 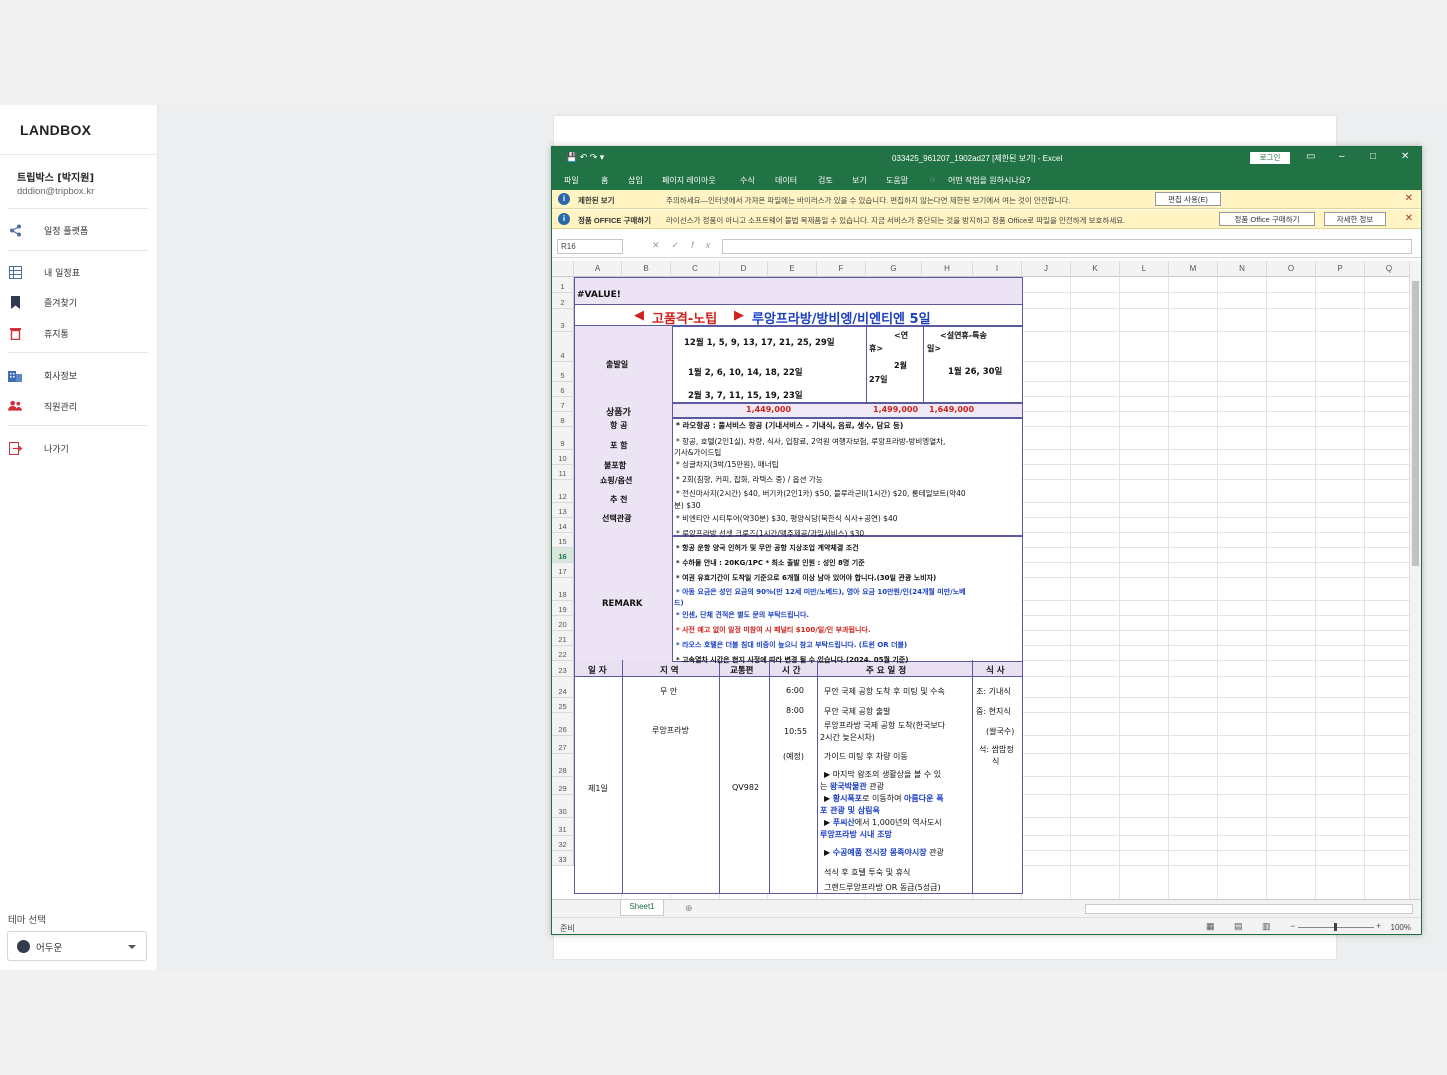 I want to click on column-header-f: F, so click(x=841, y=269).